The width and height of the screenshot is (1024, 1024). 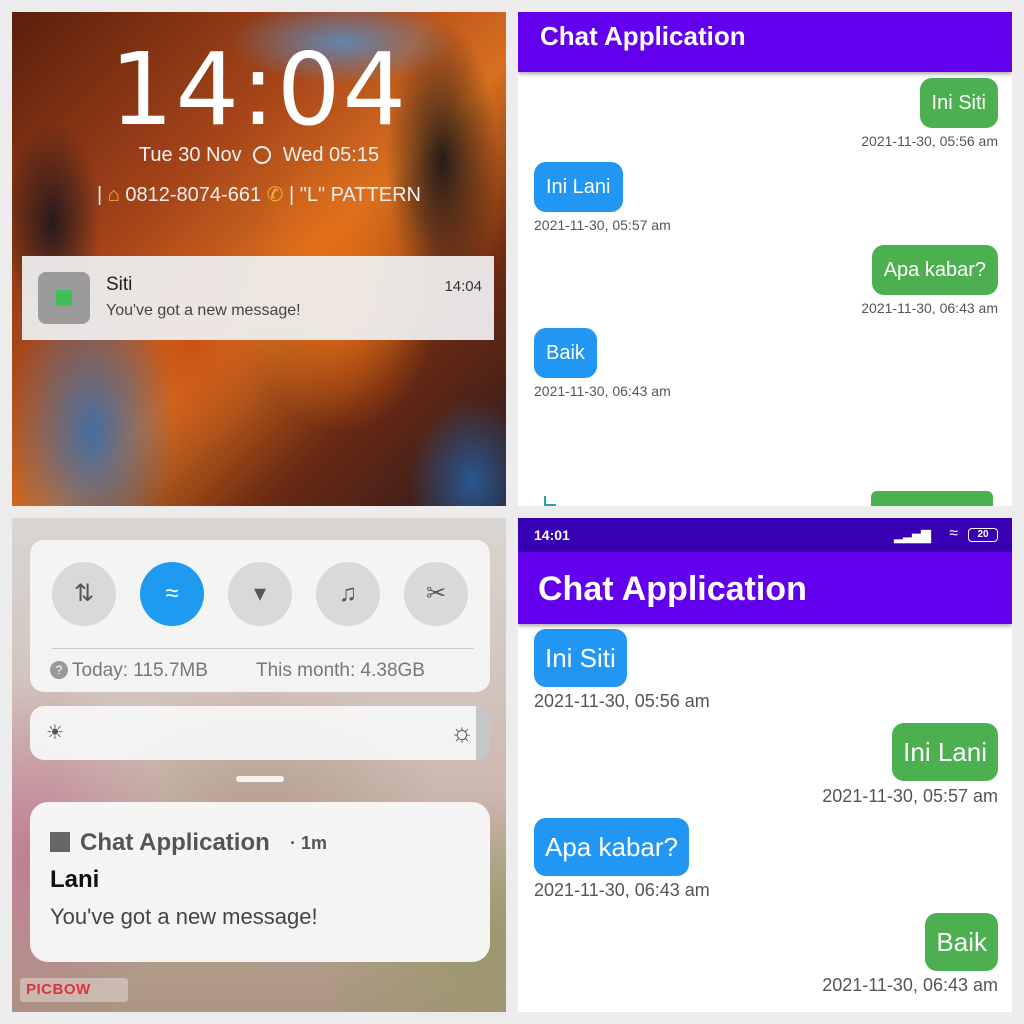 I want to click on bell-icon: ♫, so click(x=348, y=594).